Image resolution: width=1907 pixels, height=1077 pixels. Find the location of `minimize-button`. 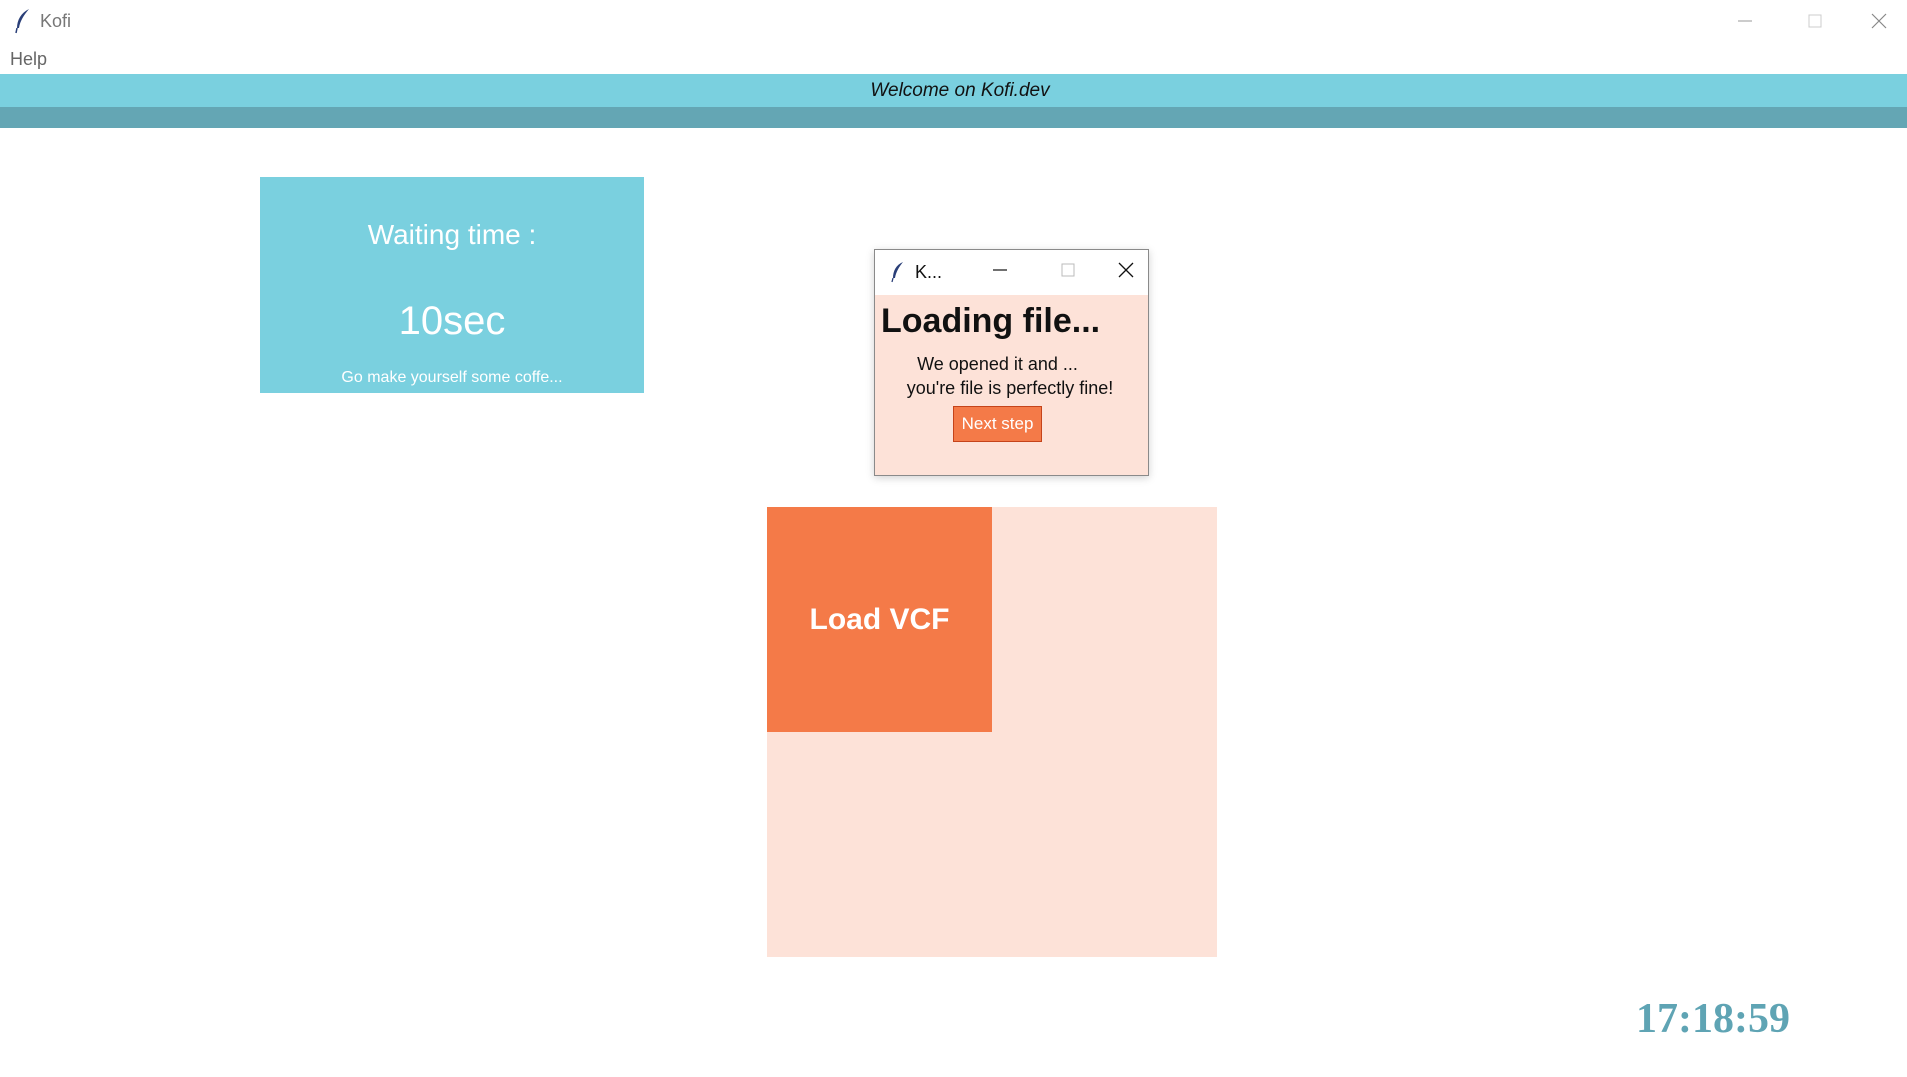

minimize-button is located at coordinates (1745, 21).